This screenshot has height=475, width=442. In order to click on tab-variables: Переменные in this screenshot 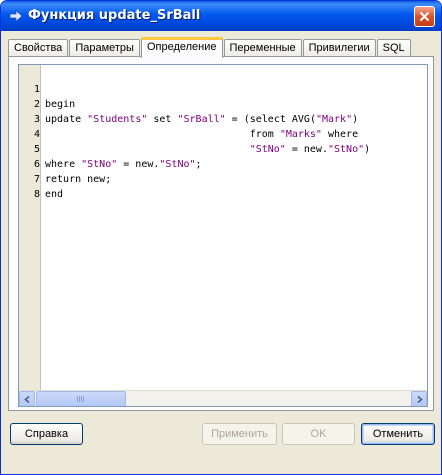, I will do `click(262, 48)`.